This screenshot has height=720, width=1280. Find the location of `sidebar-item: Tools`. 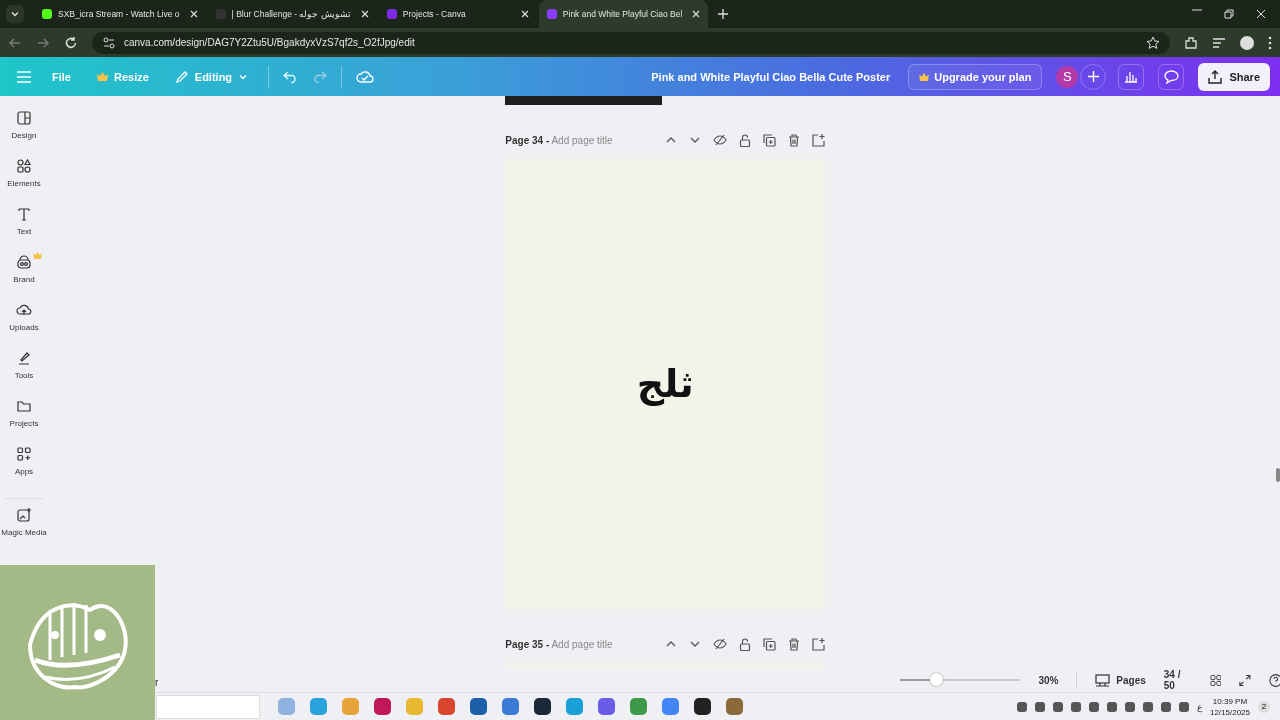

sidebar-item: Tools is located at coordinates (24, 374).